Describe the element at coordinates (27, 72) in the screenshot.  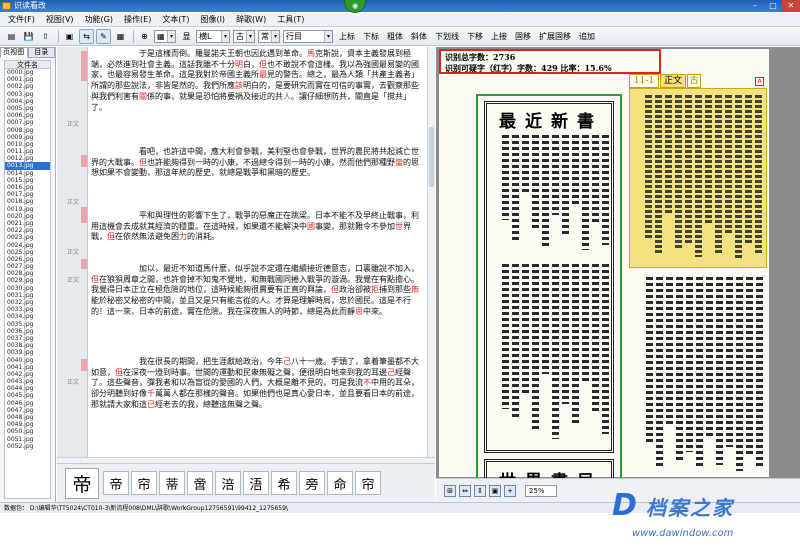
I see `file-list-item: 0000.jpg` at that location.